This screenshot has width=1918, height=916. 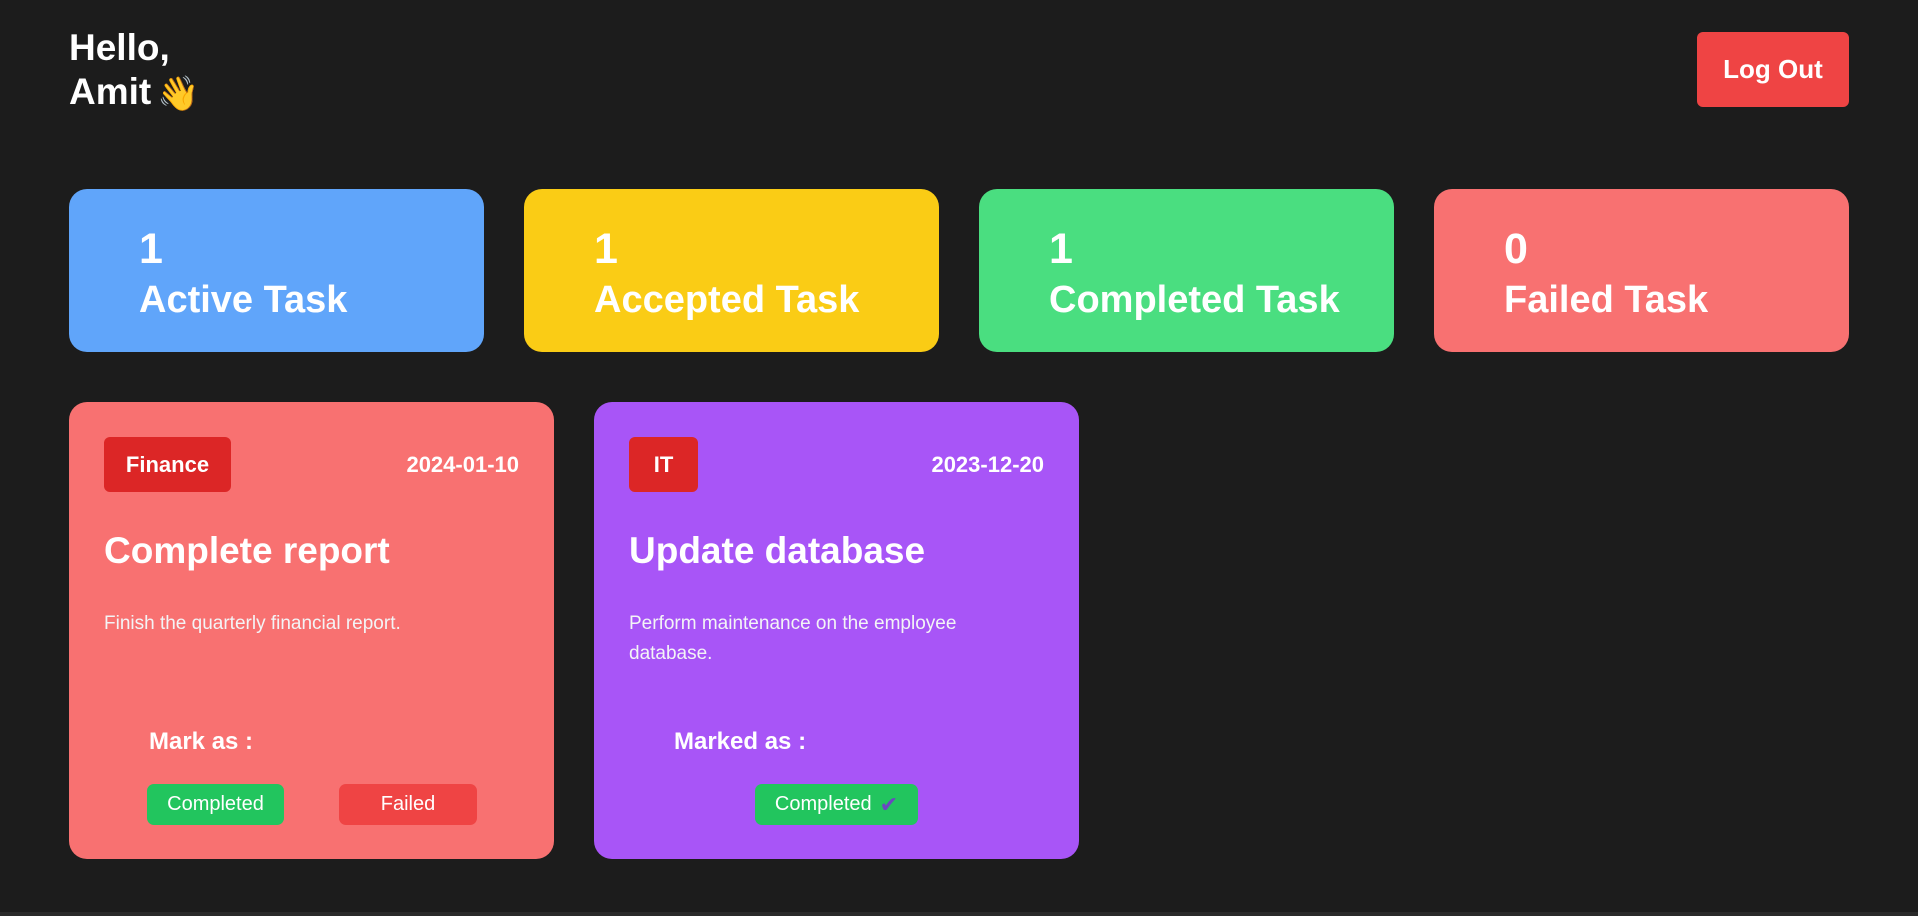 I want to click on completed-status-badge: Completed ✔, so click(x=836, y=804).